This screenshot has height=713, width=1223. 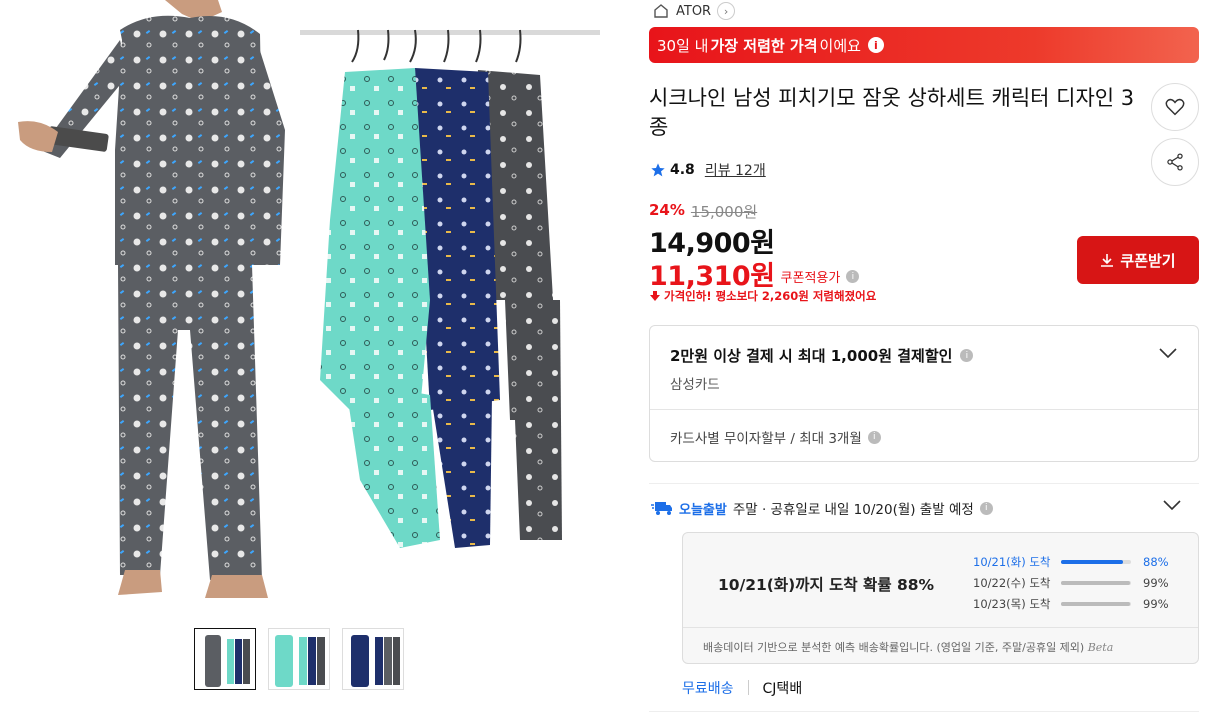 I want to click on brand-link: ATOR ›, so click(x=694, y=11).